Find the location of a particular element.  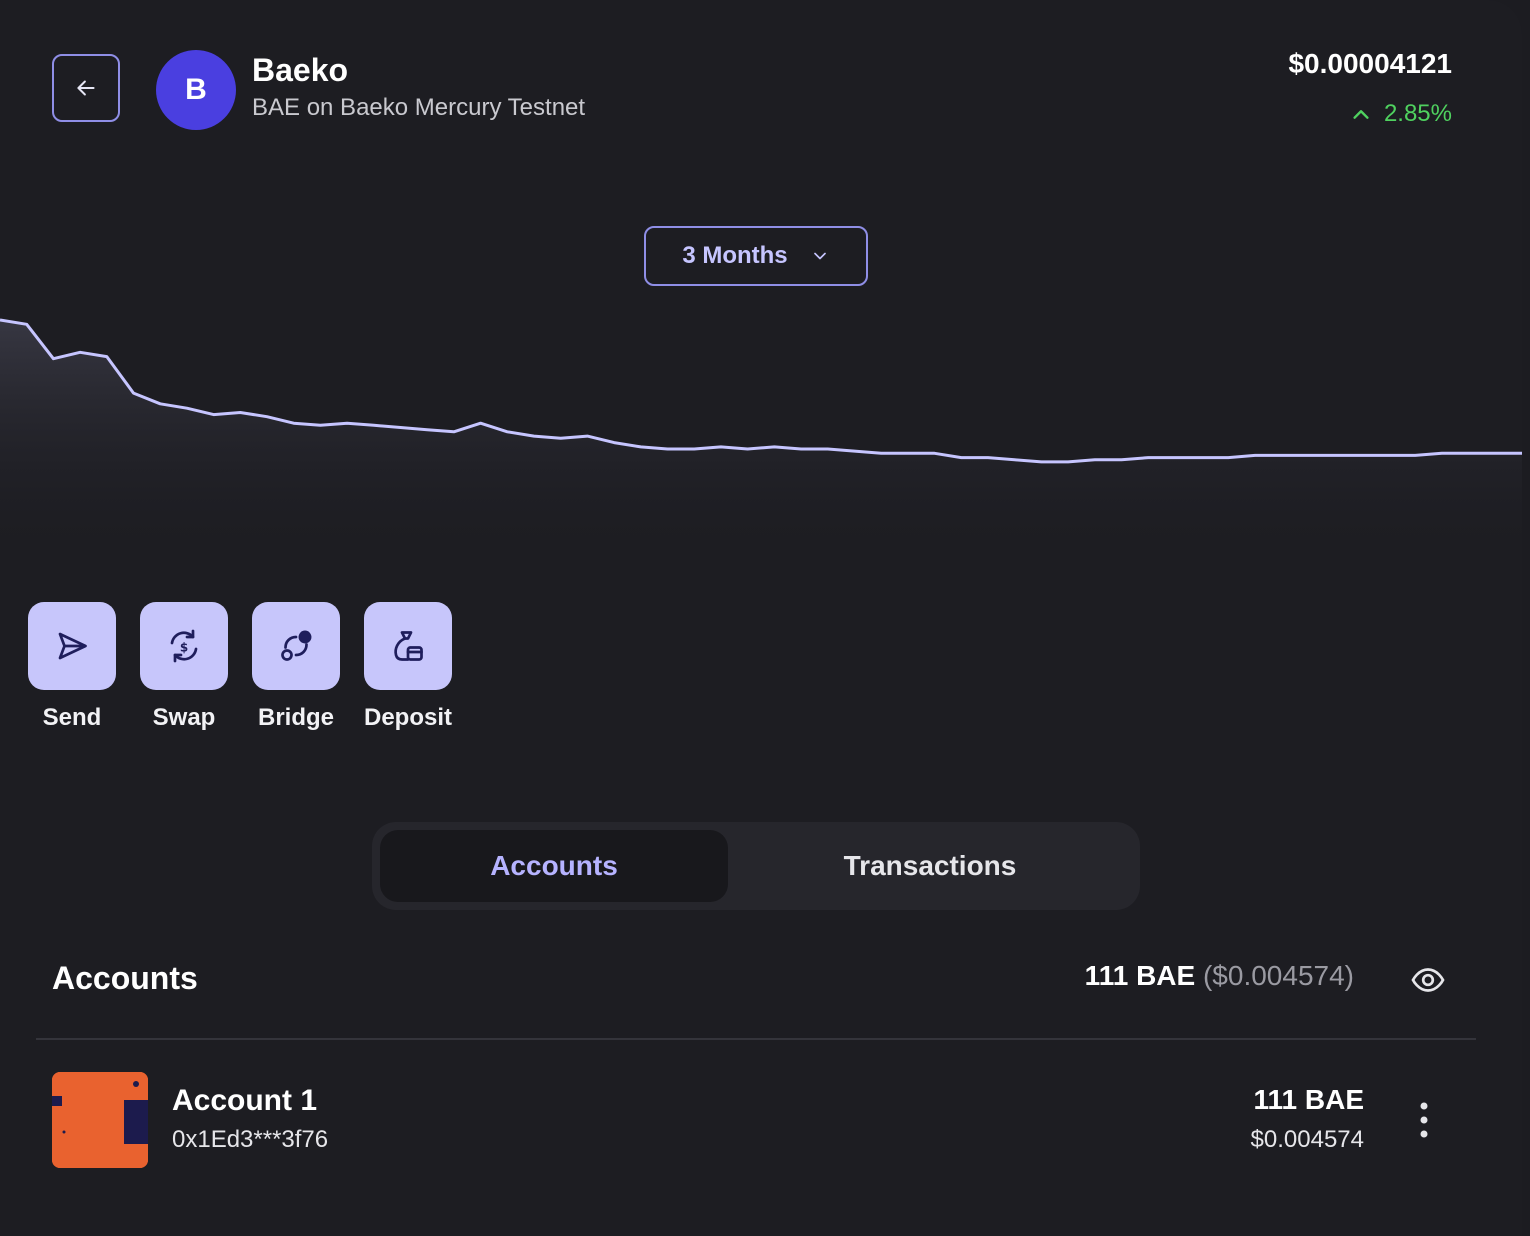

account-address: 0x1Ed3***3f76 is located at coordinates (250, 1139).